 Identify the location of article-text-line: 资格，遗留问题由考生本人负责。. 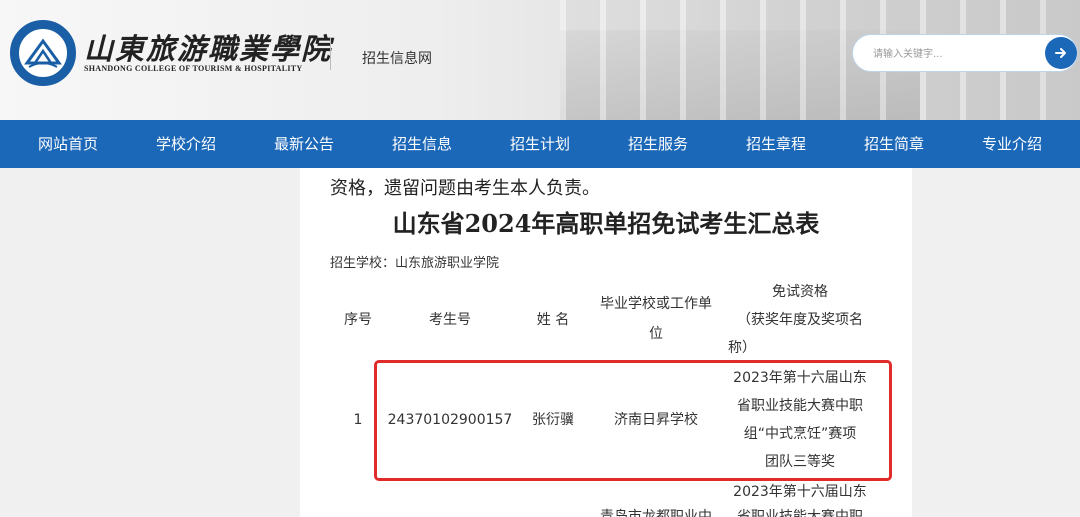
(465, 188).